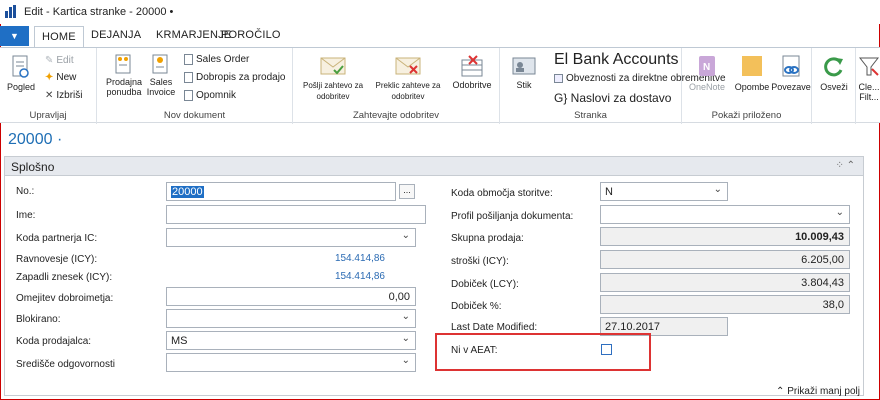  Describe the element at coordinates (474, 350) in the screenshot. I see `ni-v-aeat-label: Ni v AEAT:` at that location.